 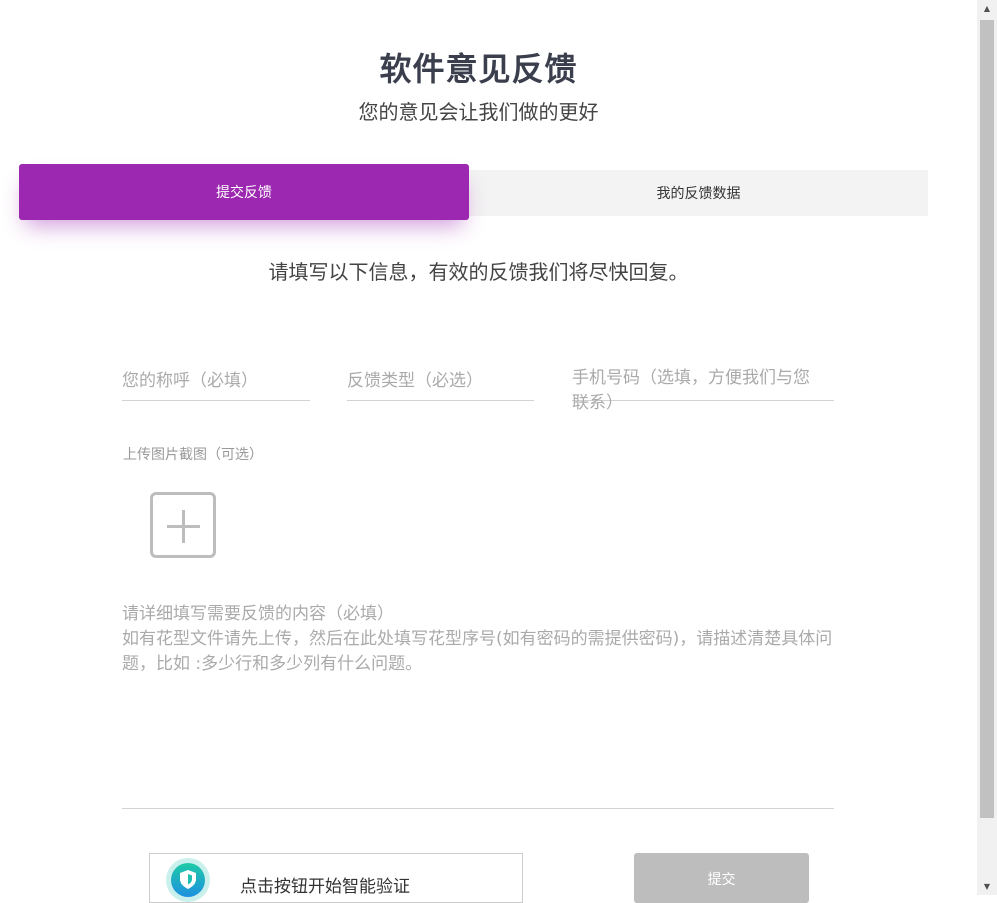 I want to click on scroll-down-arrow-icon: ▼, so click(x=987, y=886).